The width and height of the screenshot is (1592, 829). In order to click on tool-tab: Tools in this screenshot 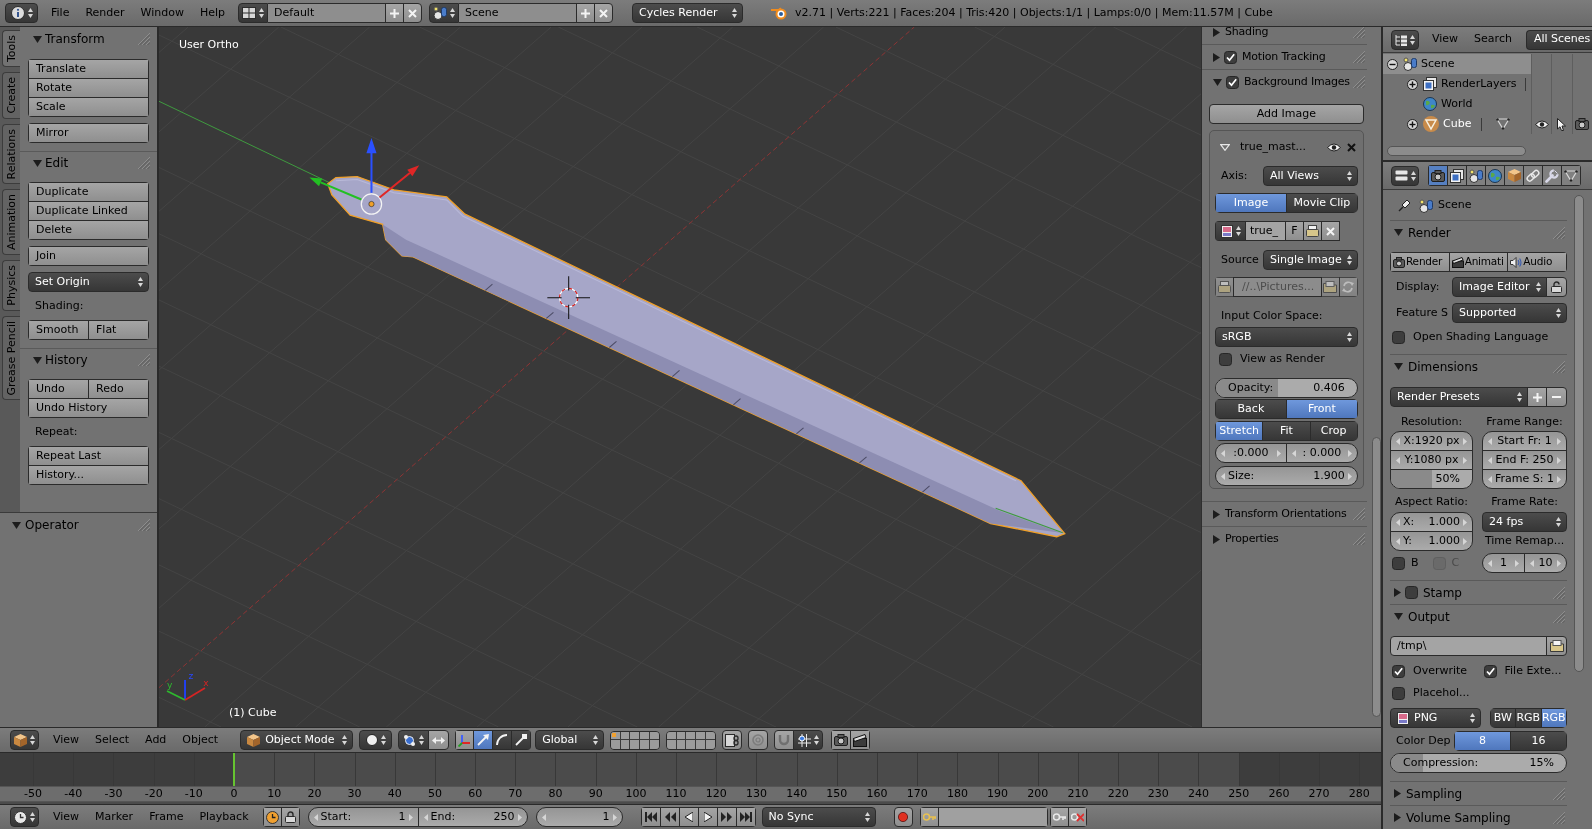, I will do `click(11, 49)`.